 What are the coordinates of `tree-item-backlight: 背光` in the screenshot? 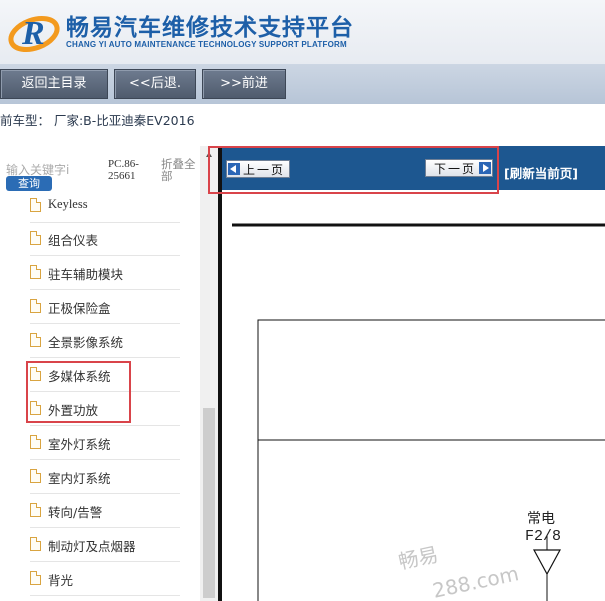 It's located at (105, 579).